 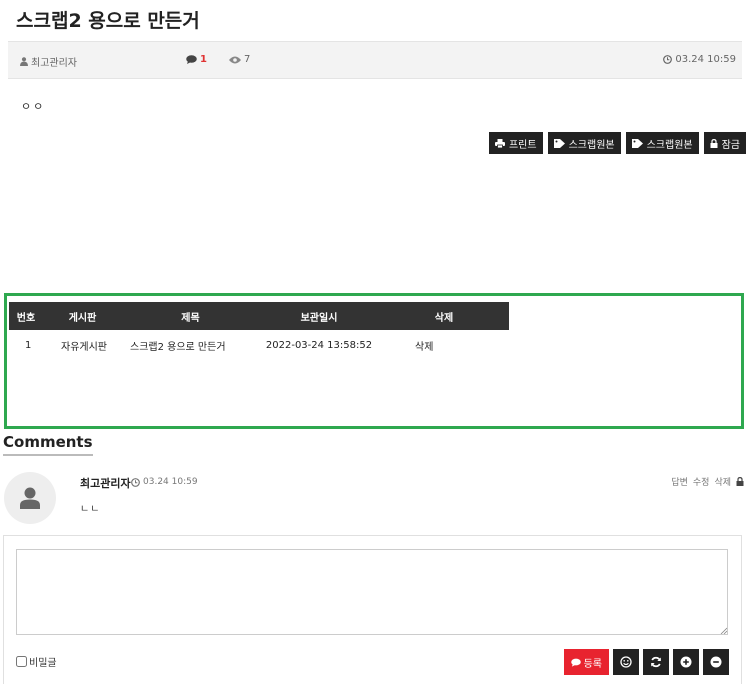 I want to click on expand-textarea-button, so click(x=686, y=662).